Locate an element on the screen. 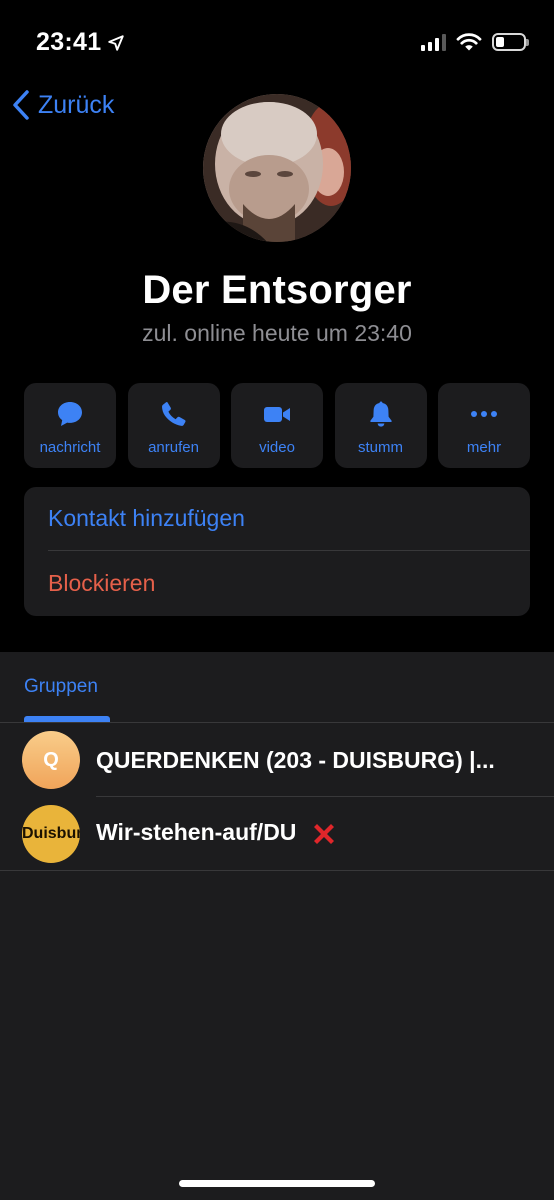 The height and width of the screenshot is (1200, 554). battery-level is located at coordinates (500, 42).